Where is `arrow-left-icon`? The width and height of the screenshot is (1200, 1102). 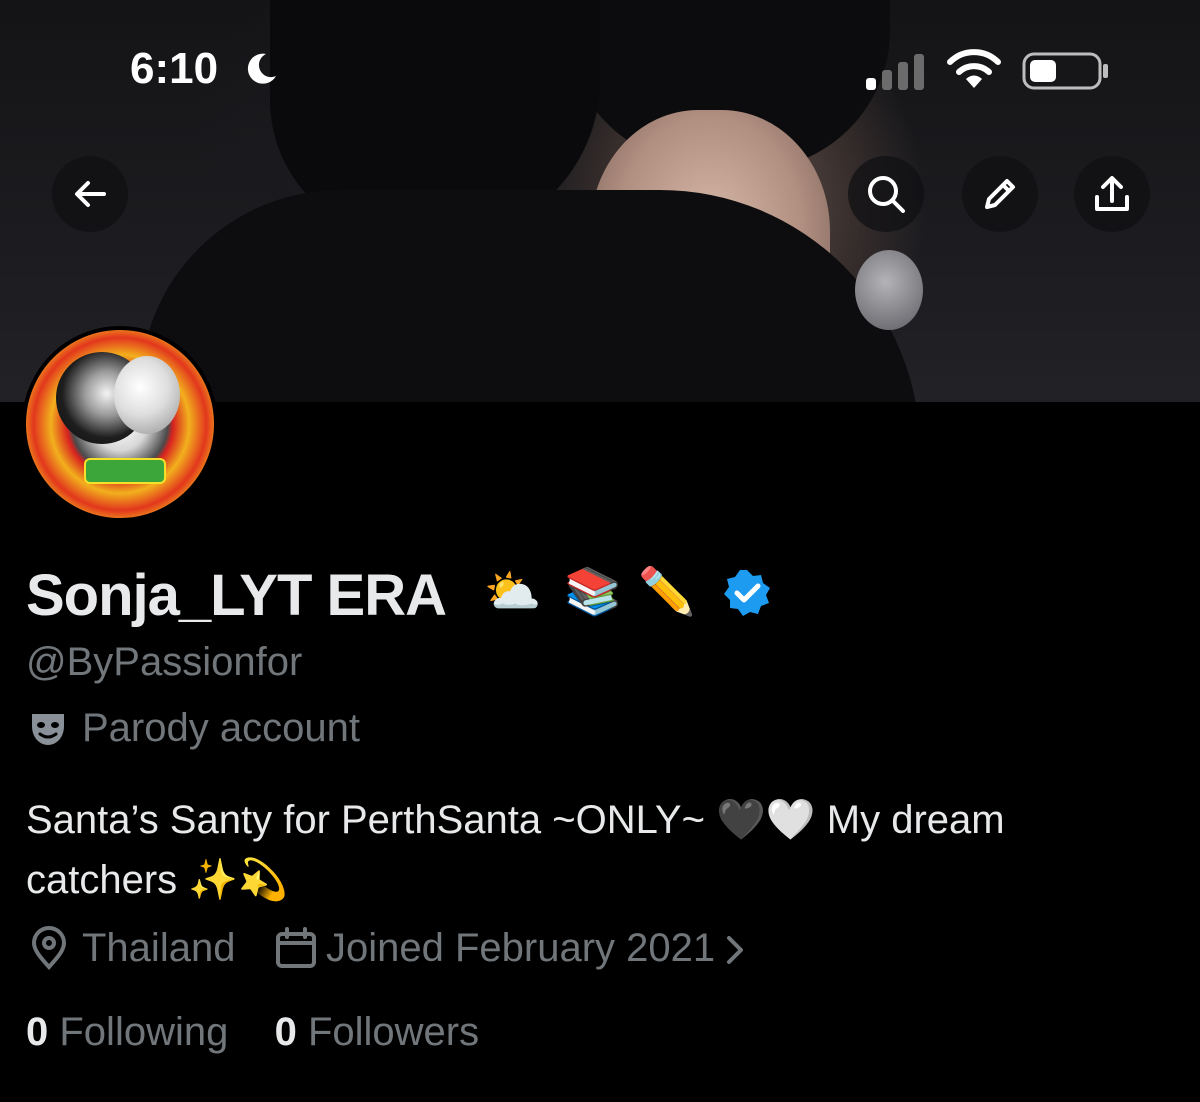
arrow-left-icon is located at coordinates (90, 194).